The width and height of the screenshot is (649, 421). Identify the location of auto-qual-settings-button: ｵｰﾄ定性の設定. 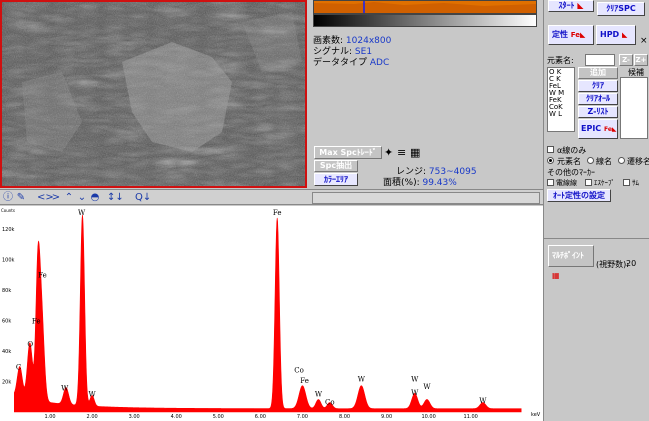
(579, 195).